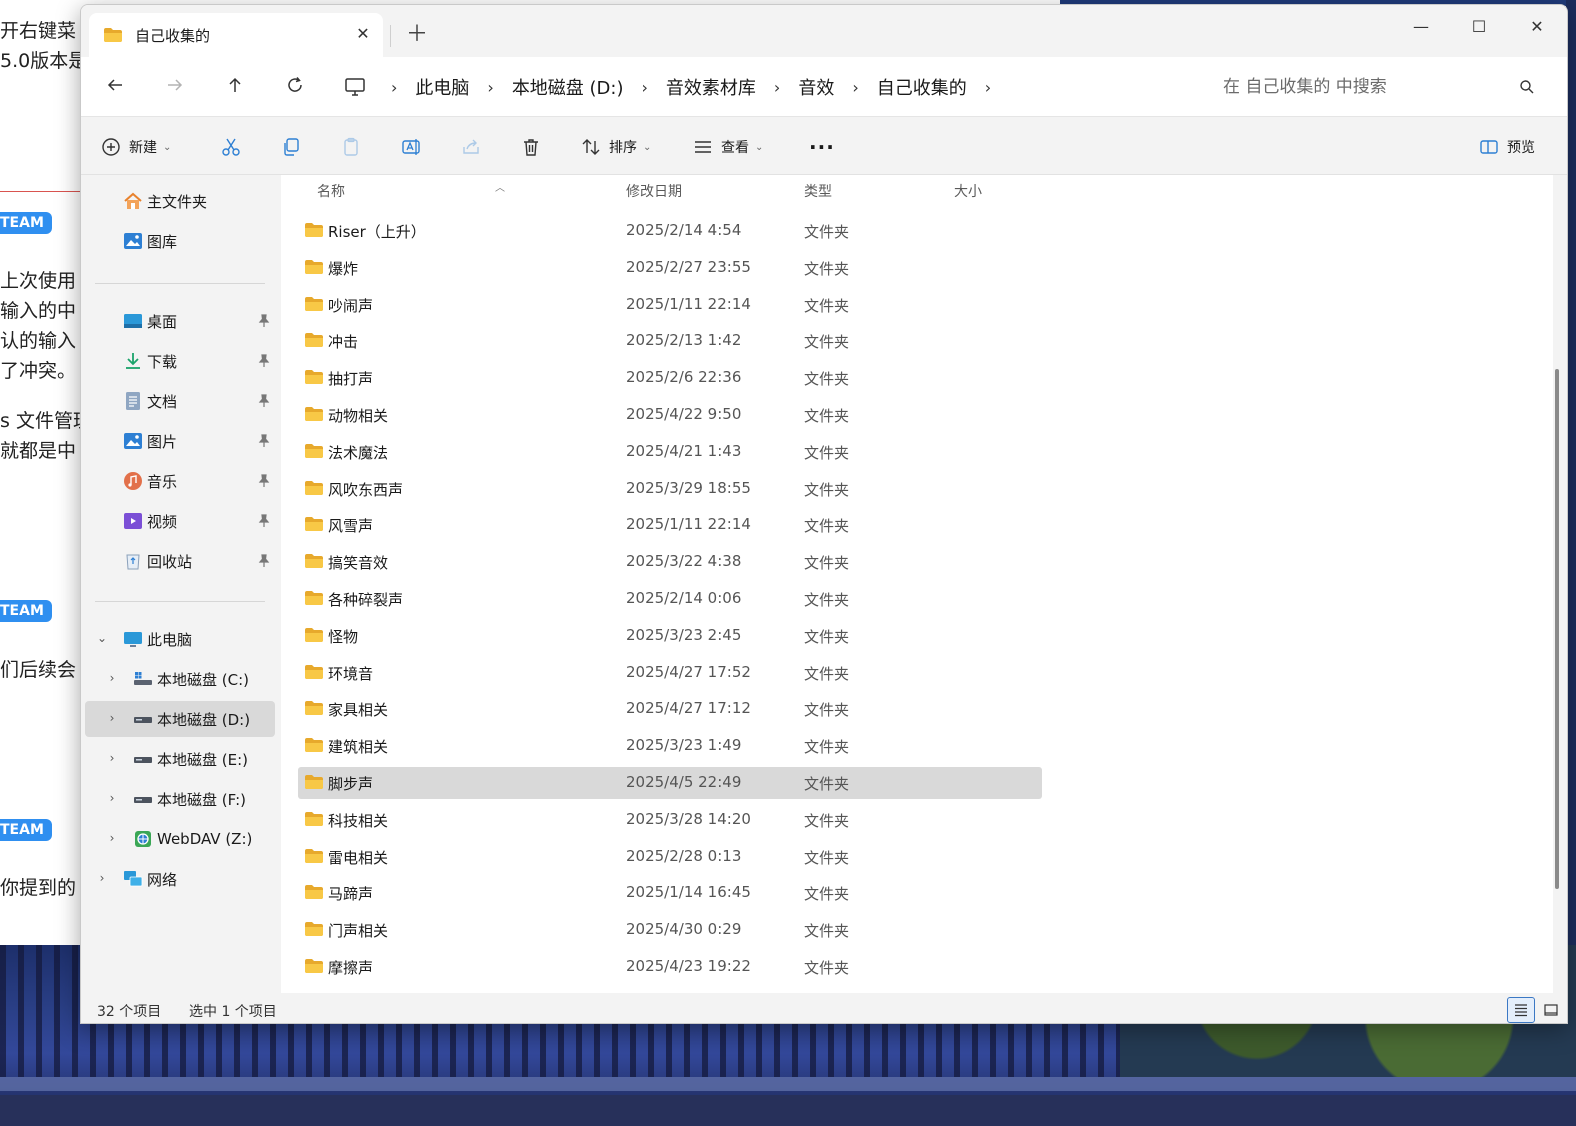  What do you see at coordinates (180, 241) in the screenshot?
I see `sidebar-item-gallery: 图库` at bounding box center [180, 241].